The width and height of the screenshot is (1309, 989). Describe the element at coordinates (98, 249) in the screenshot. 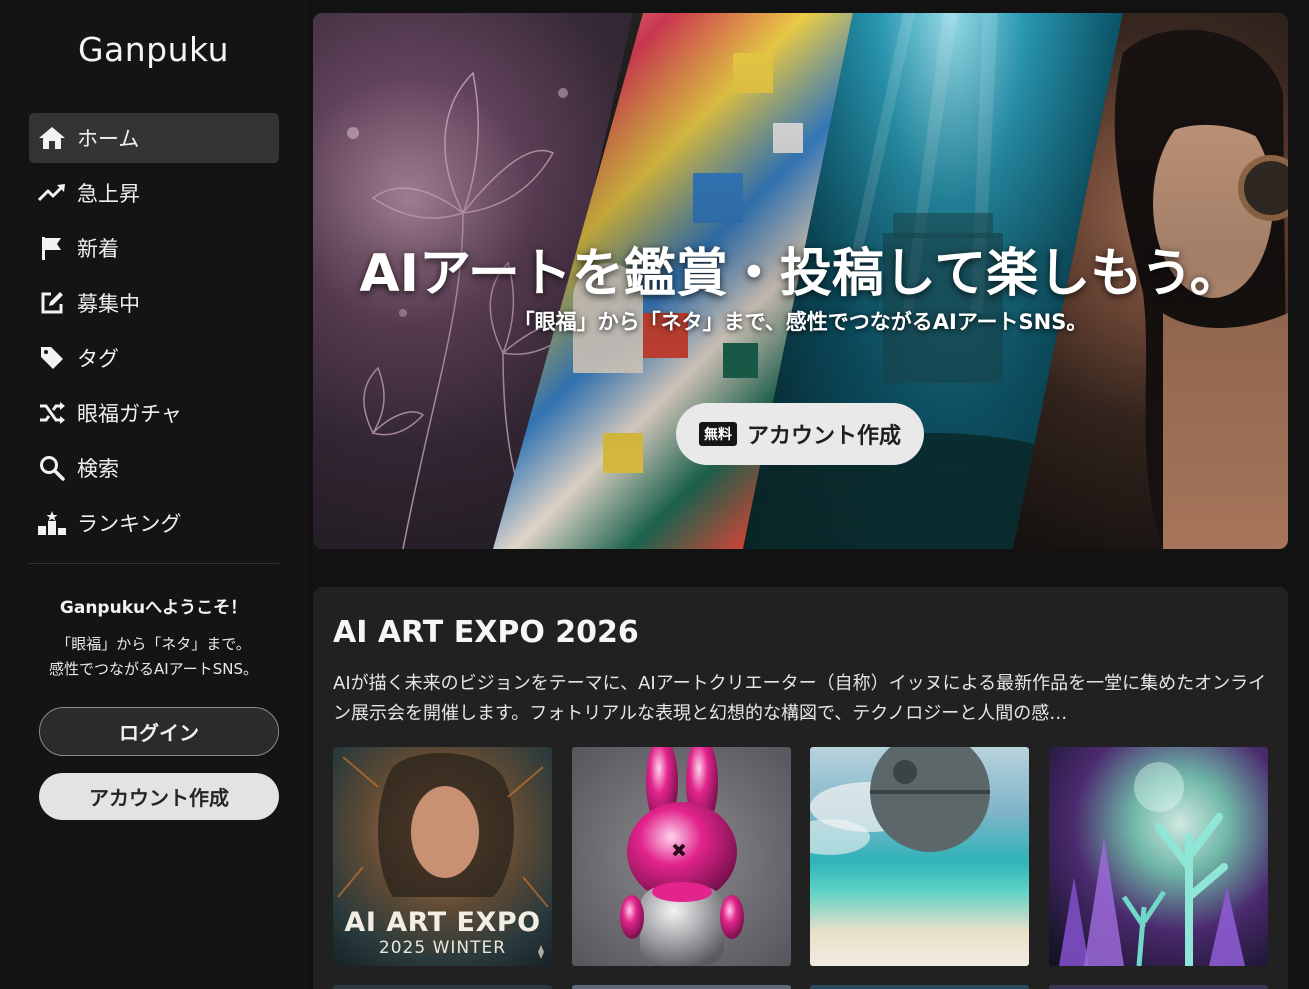

I see `sidebar-item-label: 新着` at that location.